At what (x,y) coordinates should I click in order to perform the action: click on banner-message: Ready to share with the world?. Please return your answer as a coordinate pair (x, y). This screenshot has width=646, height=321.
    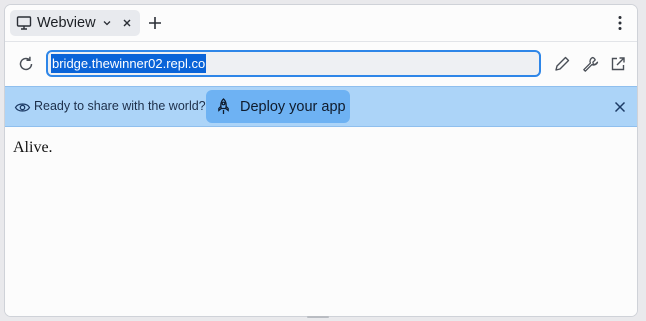
    Looking at the image, I should click on (120, 106).